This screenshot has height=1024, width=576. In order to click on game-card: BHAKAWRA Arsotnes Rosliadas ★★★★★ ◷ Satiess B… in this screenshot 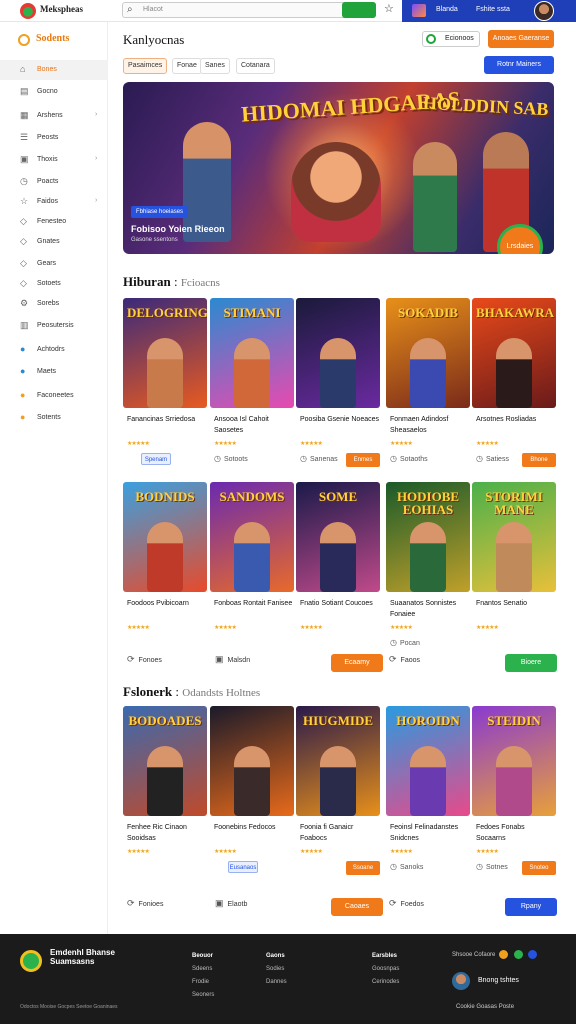, I will do `click(514, 386)`.